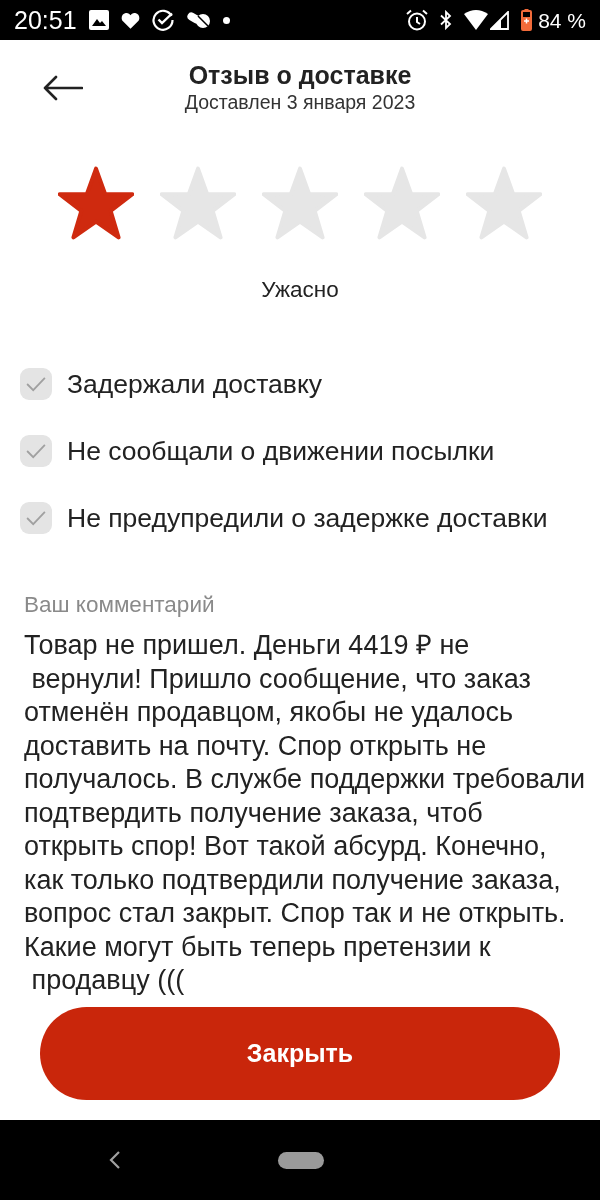 This screenshot has width=600, height=1200. Describe the element at coordinates (120, 605) in the screenshot. I see `comment-label: Ваш комментарий` at that location.